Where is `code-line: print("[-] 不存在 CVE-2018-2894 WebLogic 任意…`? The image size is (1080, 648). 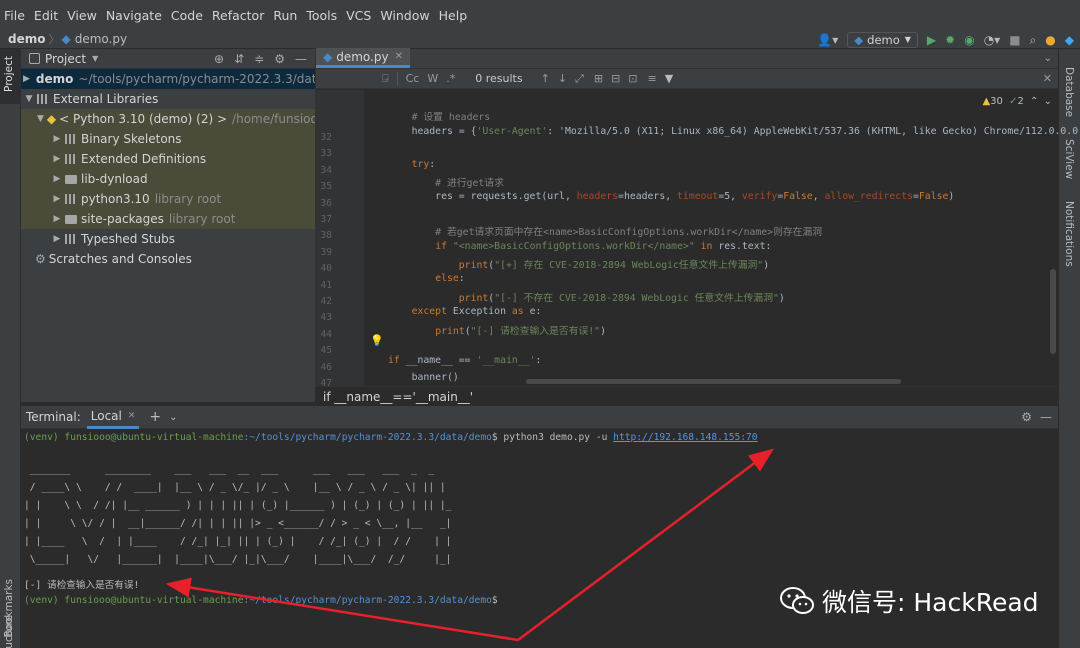
code-line: print("[-] 不存在 CVE-2018-2894 WebLogic 任意… is located at coordinates (586, 297).